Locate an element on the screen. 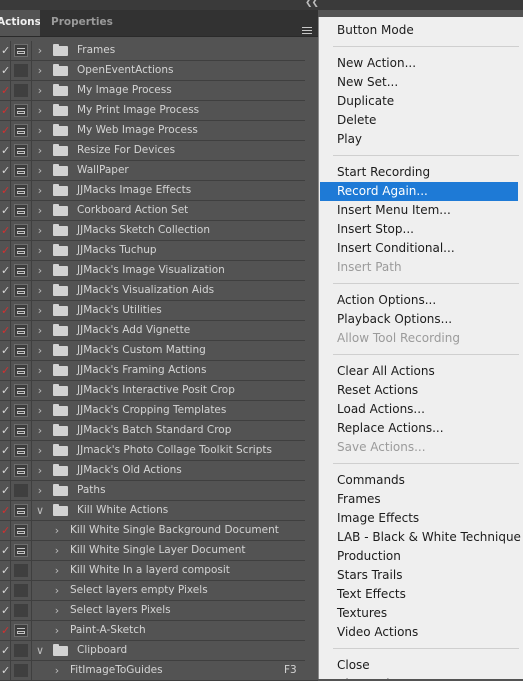 This screenshot has height=681, width=523. chevron-down-icon: ∨ is located at coordinates (40, 650).